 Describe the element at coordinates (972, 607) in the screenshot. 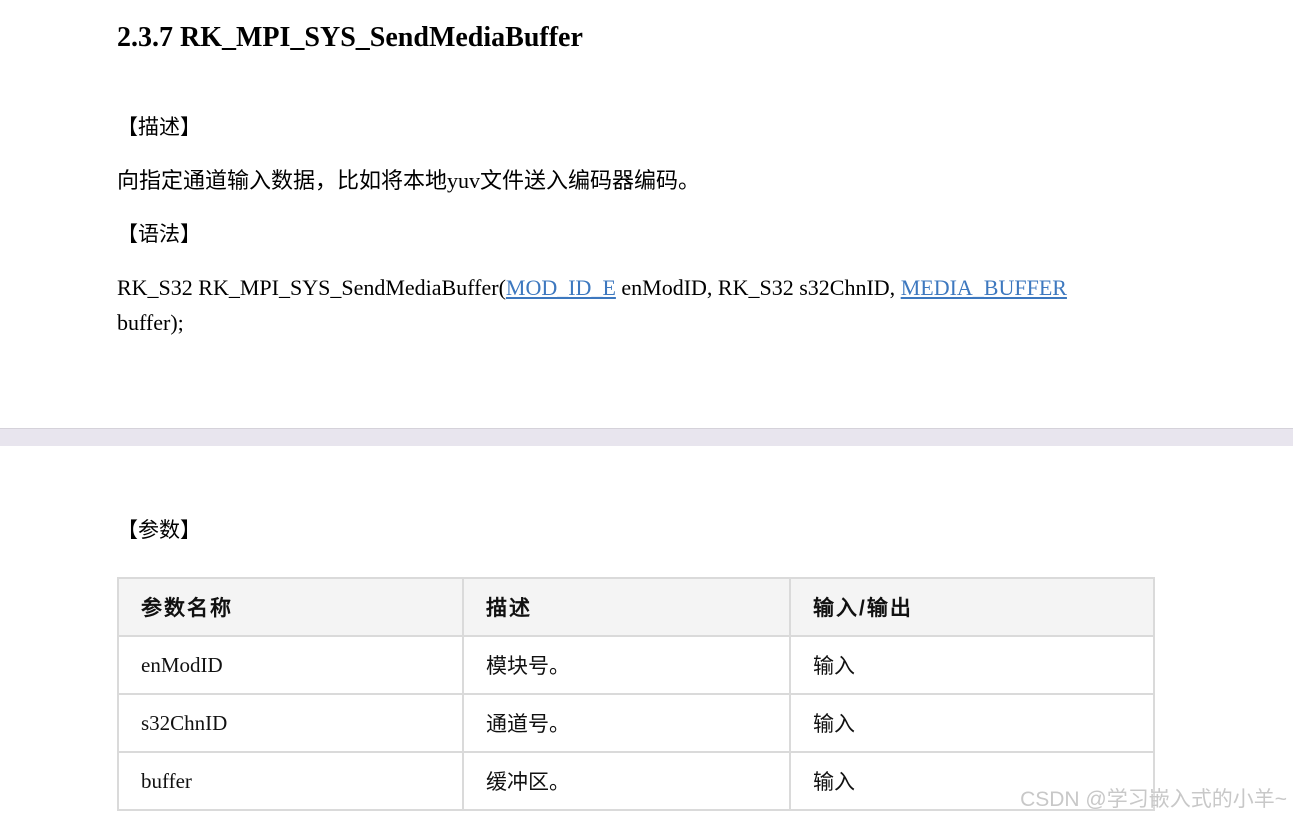

I see `header-input-output: 输入/输出` at that location.